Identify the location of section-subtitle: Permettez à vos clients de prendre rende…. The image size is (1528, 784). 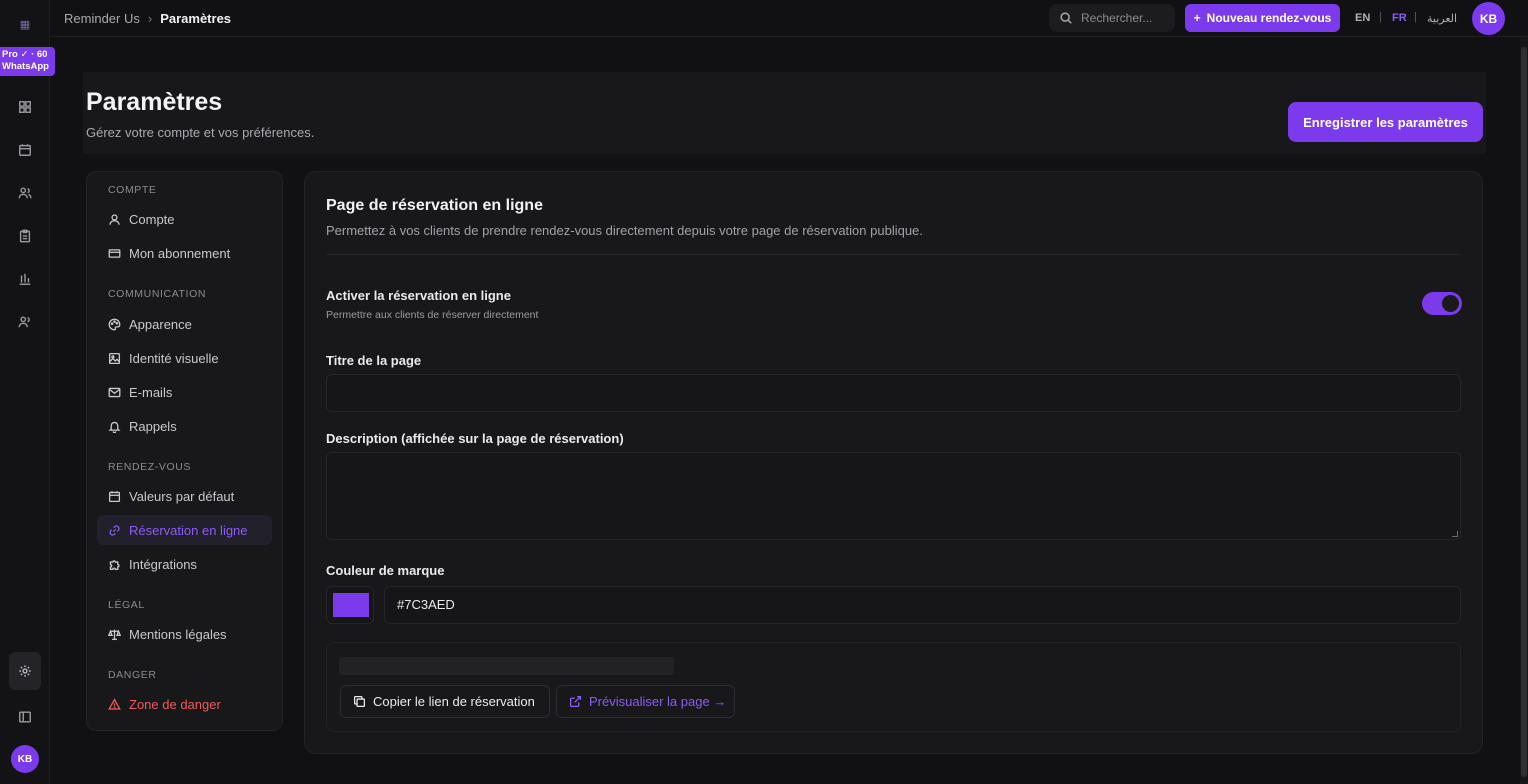
(624, 230).